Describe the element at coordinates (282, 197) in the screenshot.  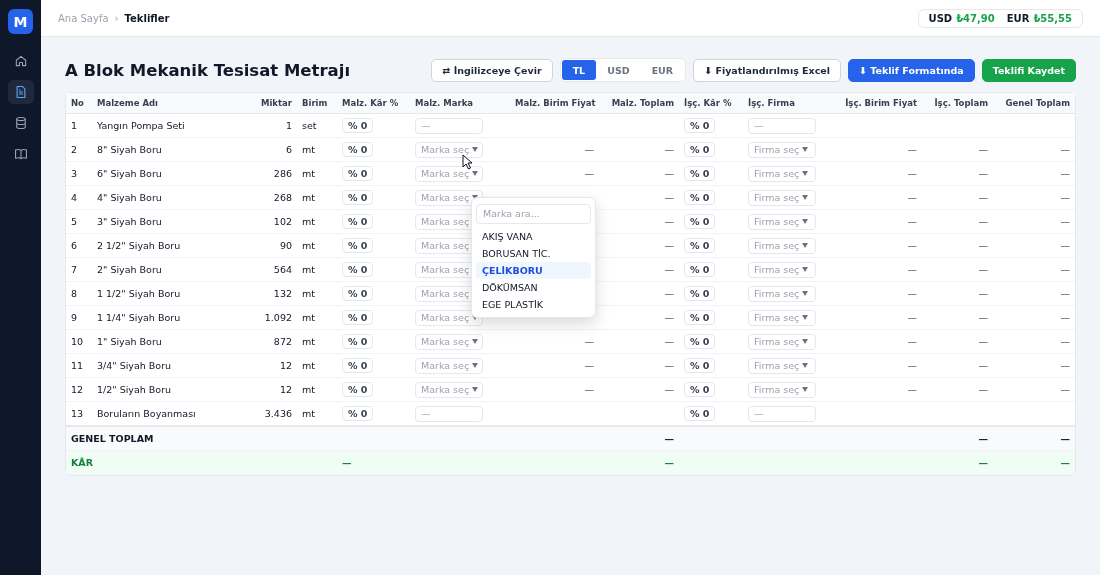
I see `table-cell: 268` at that location.